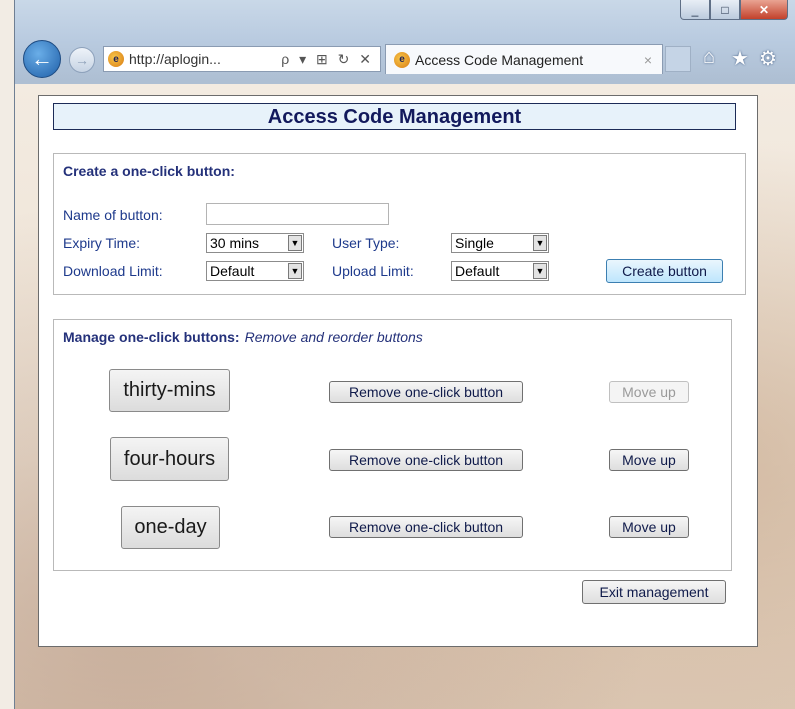  I want to click on page-title: Access Code Management, so click(394, 116).